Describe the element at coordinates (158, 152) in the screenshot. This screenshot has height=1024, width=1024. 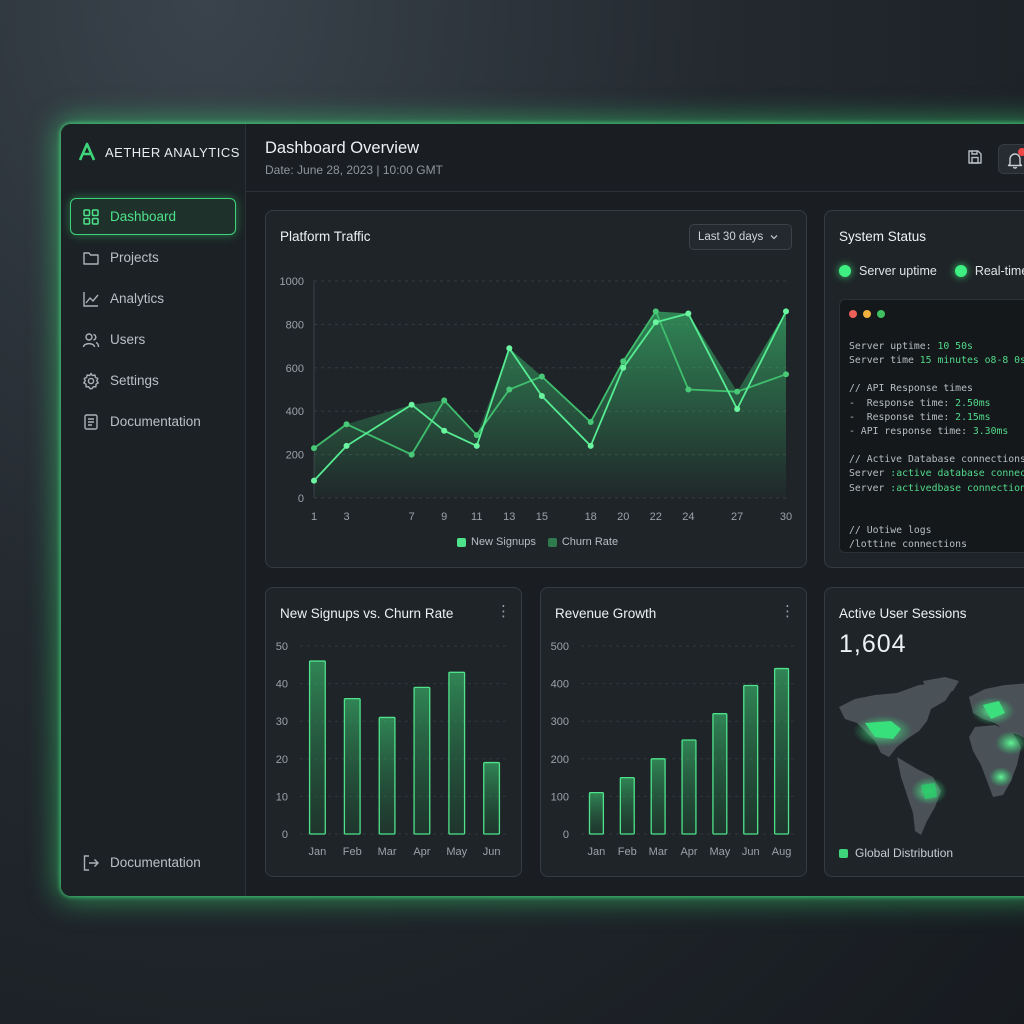
I see `brand: AETHER ANALYTICS` at that location.